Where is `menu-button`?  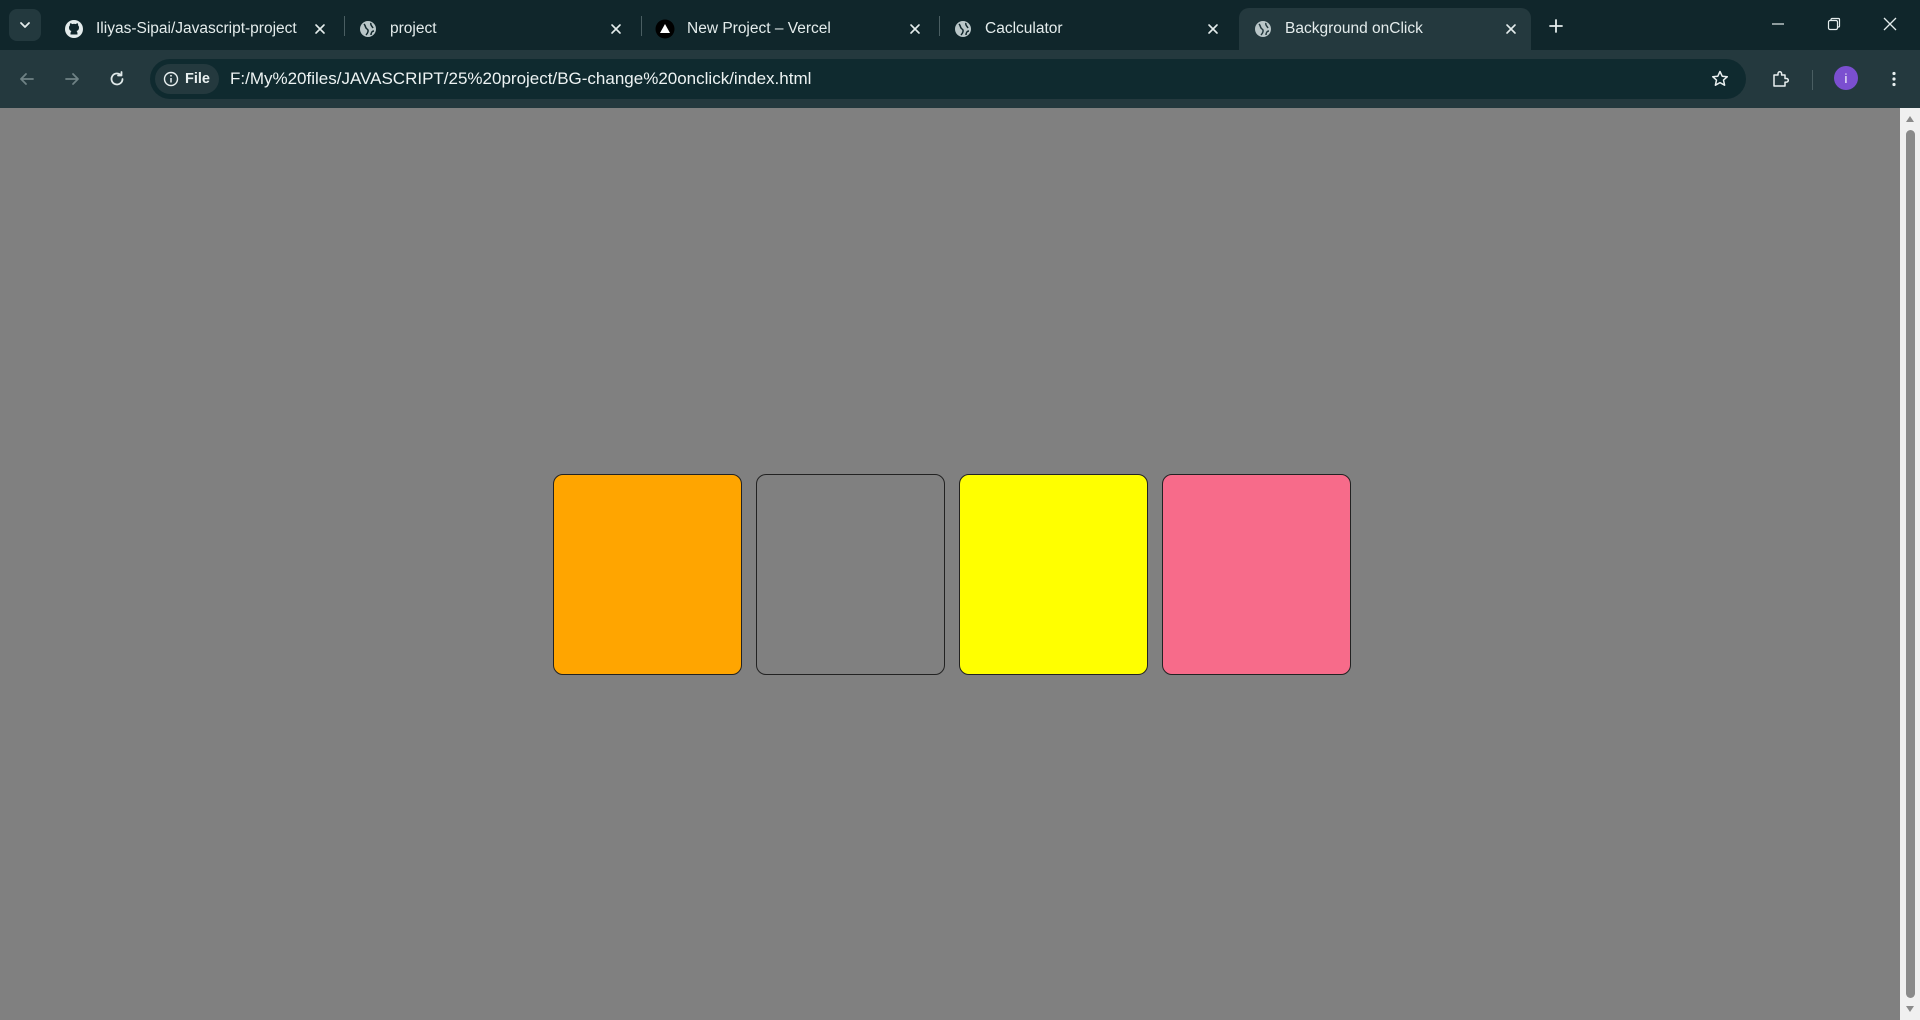 menu-button is located at coordinates (1894, 79).